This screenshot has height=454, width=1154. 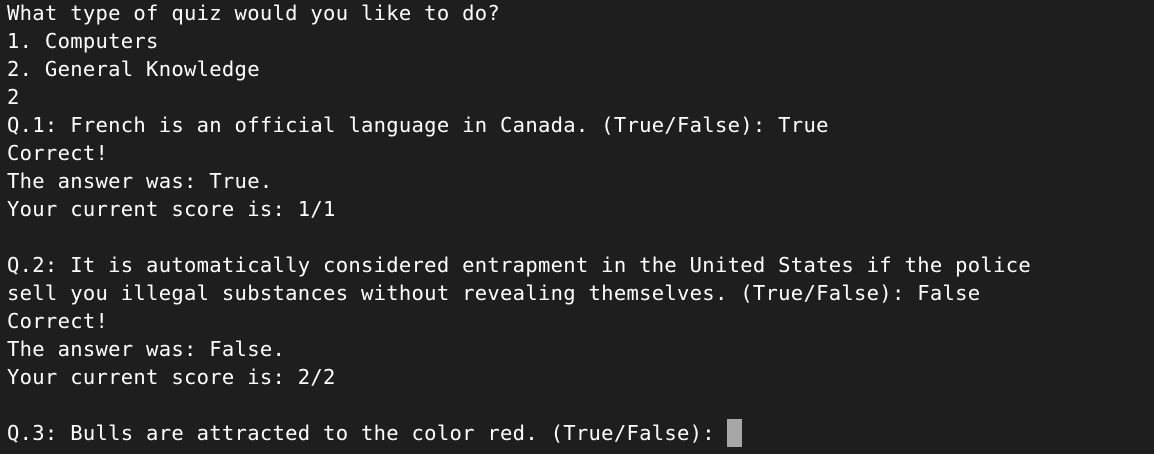 What do you see at coordinates (58, 153) in the screenshot?
I see `question-1-result: Correct!` at bounding box center [58, 153].